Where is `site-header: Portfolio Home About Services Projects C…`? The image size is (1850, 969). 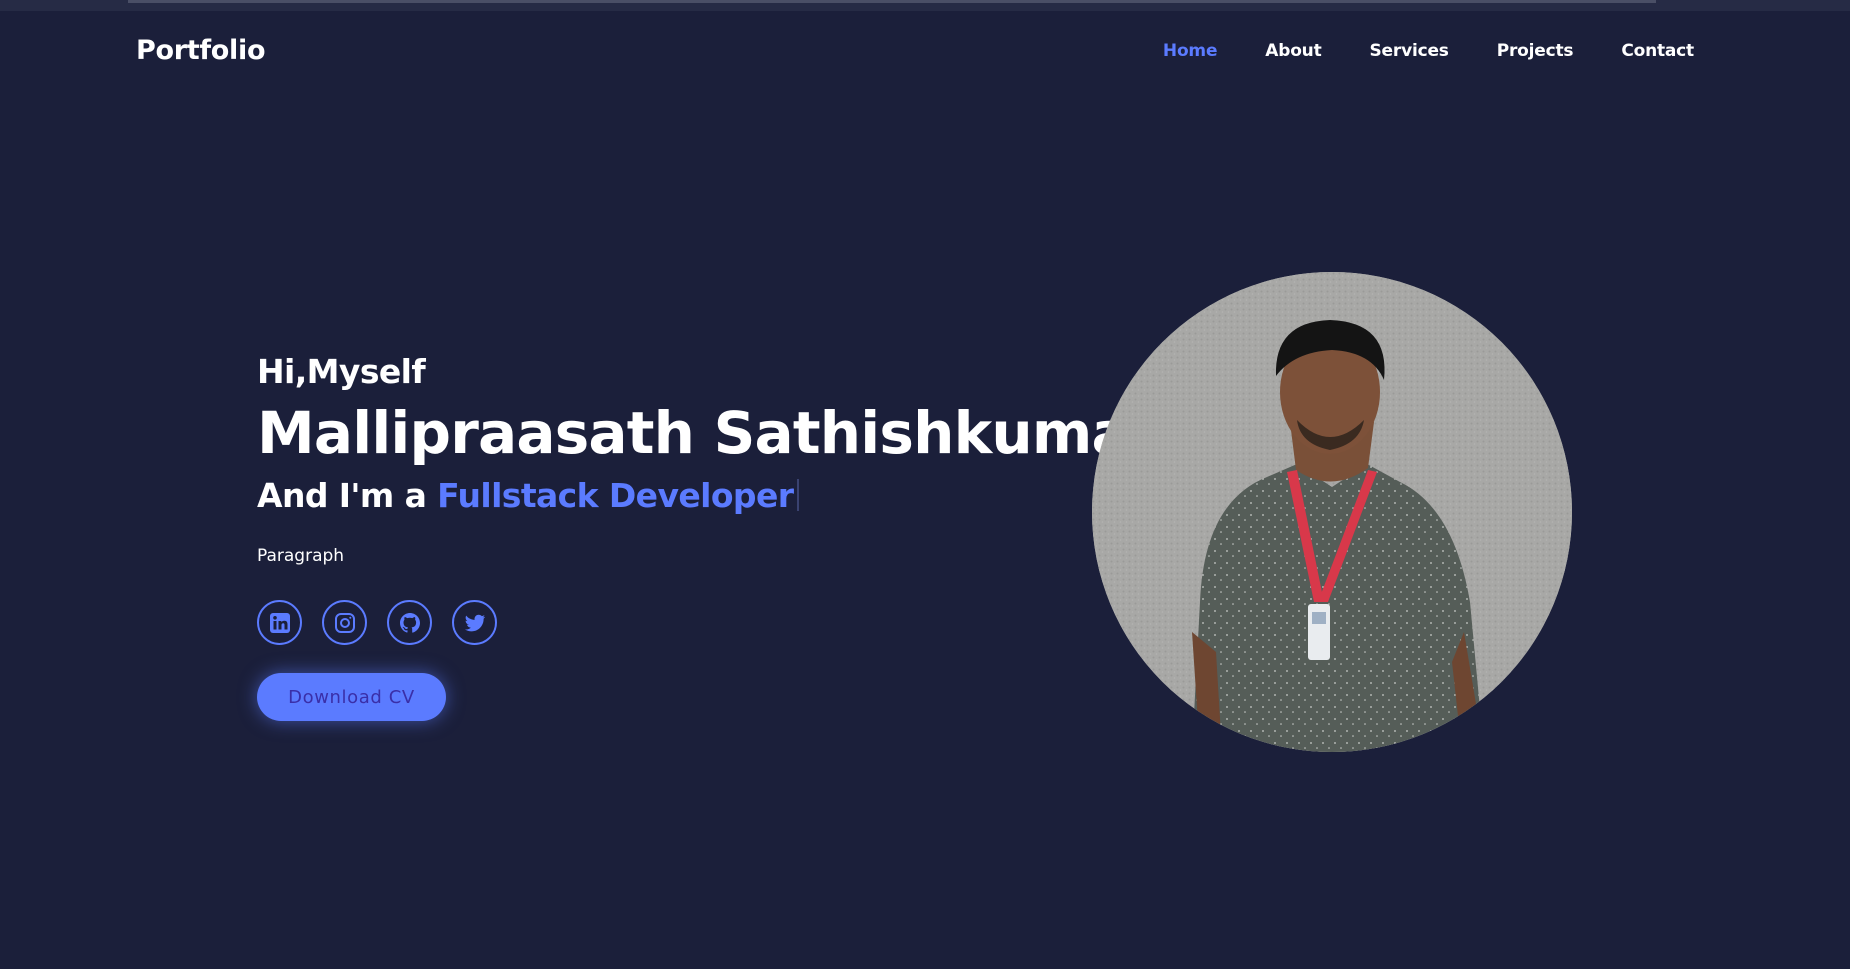
site-header: Portfolio Home About Services Projects C… is located at coordinates (925, 52).